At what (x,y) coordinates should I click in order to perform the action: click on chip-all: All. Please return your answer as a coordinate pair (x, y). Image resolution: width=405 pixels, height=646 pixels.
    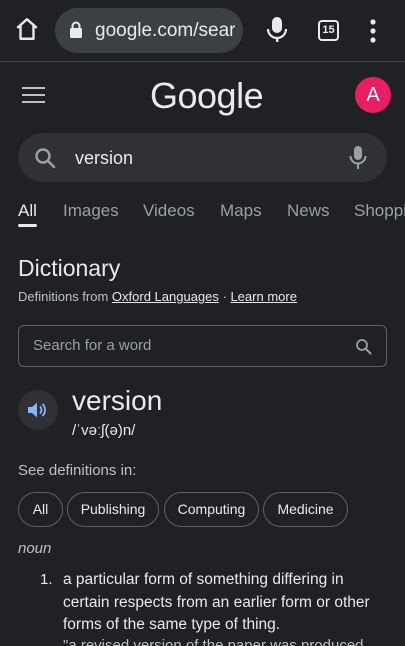
    Looking at the image, I should click on (40, 509).